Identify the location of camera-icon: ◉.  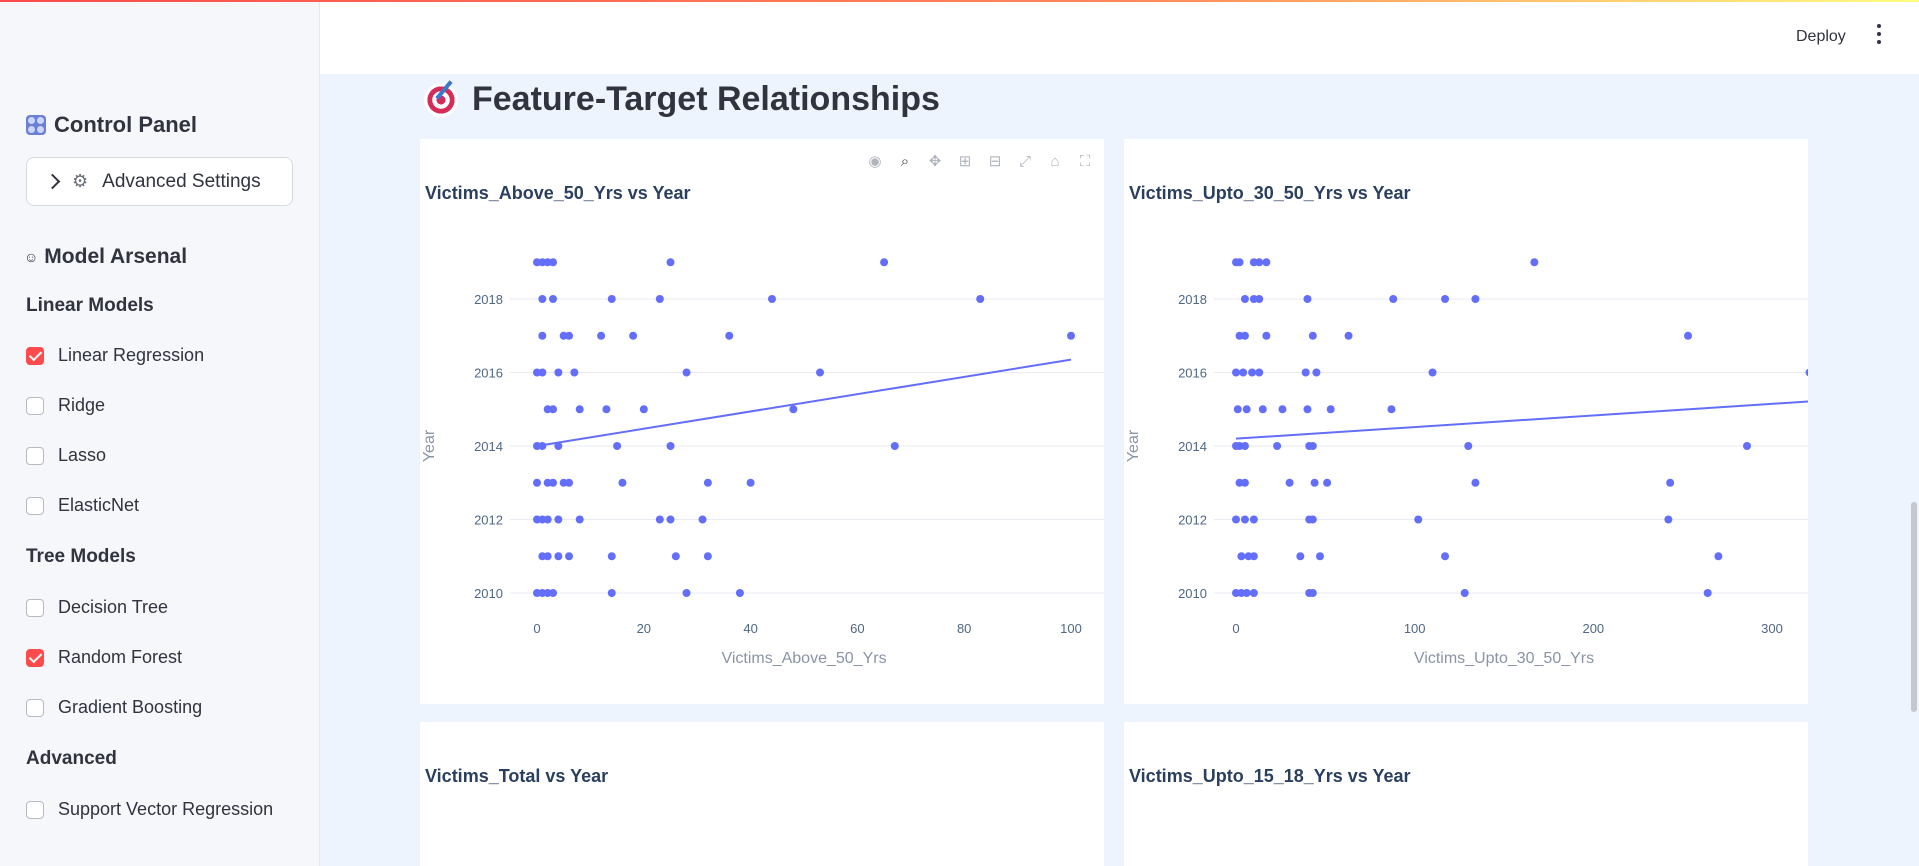
(875, 162).